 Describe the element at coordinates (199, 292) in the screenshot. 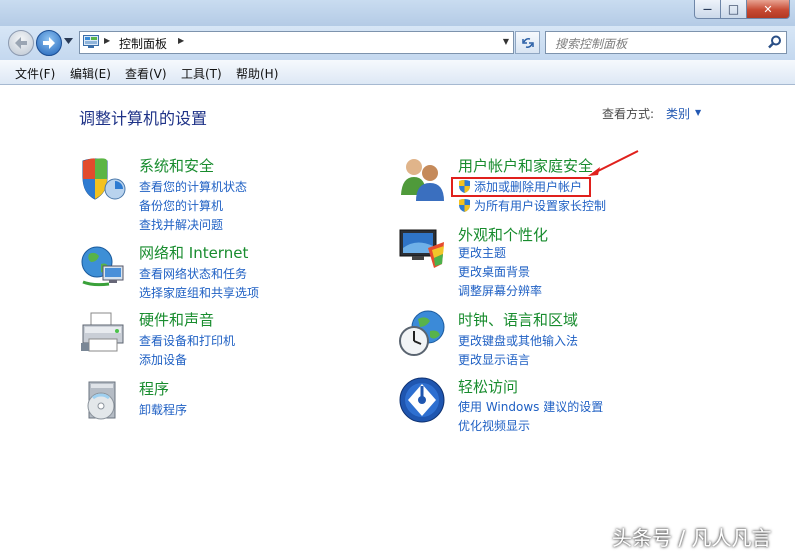

I see `category-link: 选择家庭组和共享选项` at that location.